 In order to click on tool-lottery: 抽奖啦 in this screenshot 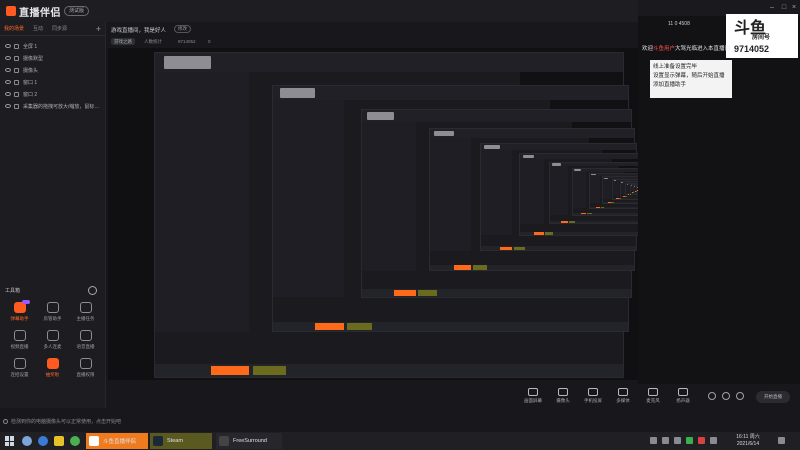, I will do `click(52, 368)`.